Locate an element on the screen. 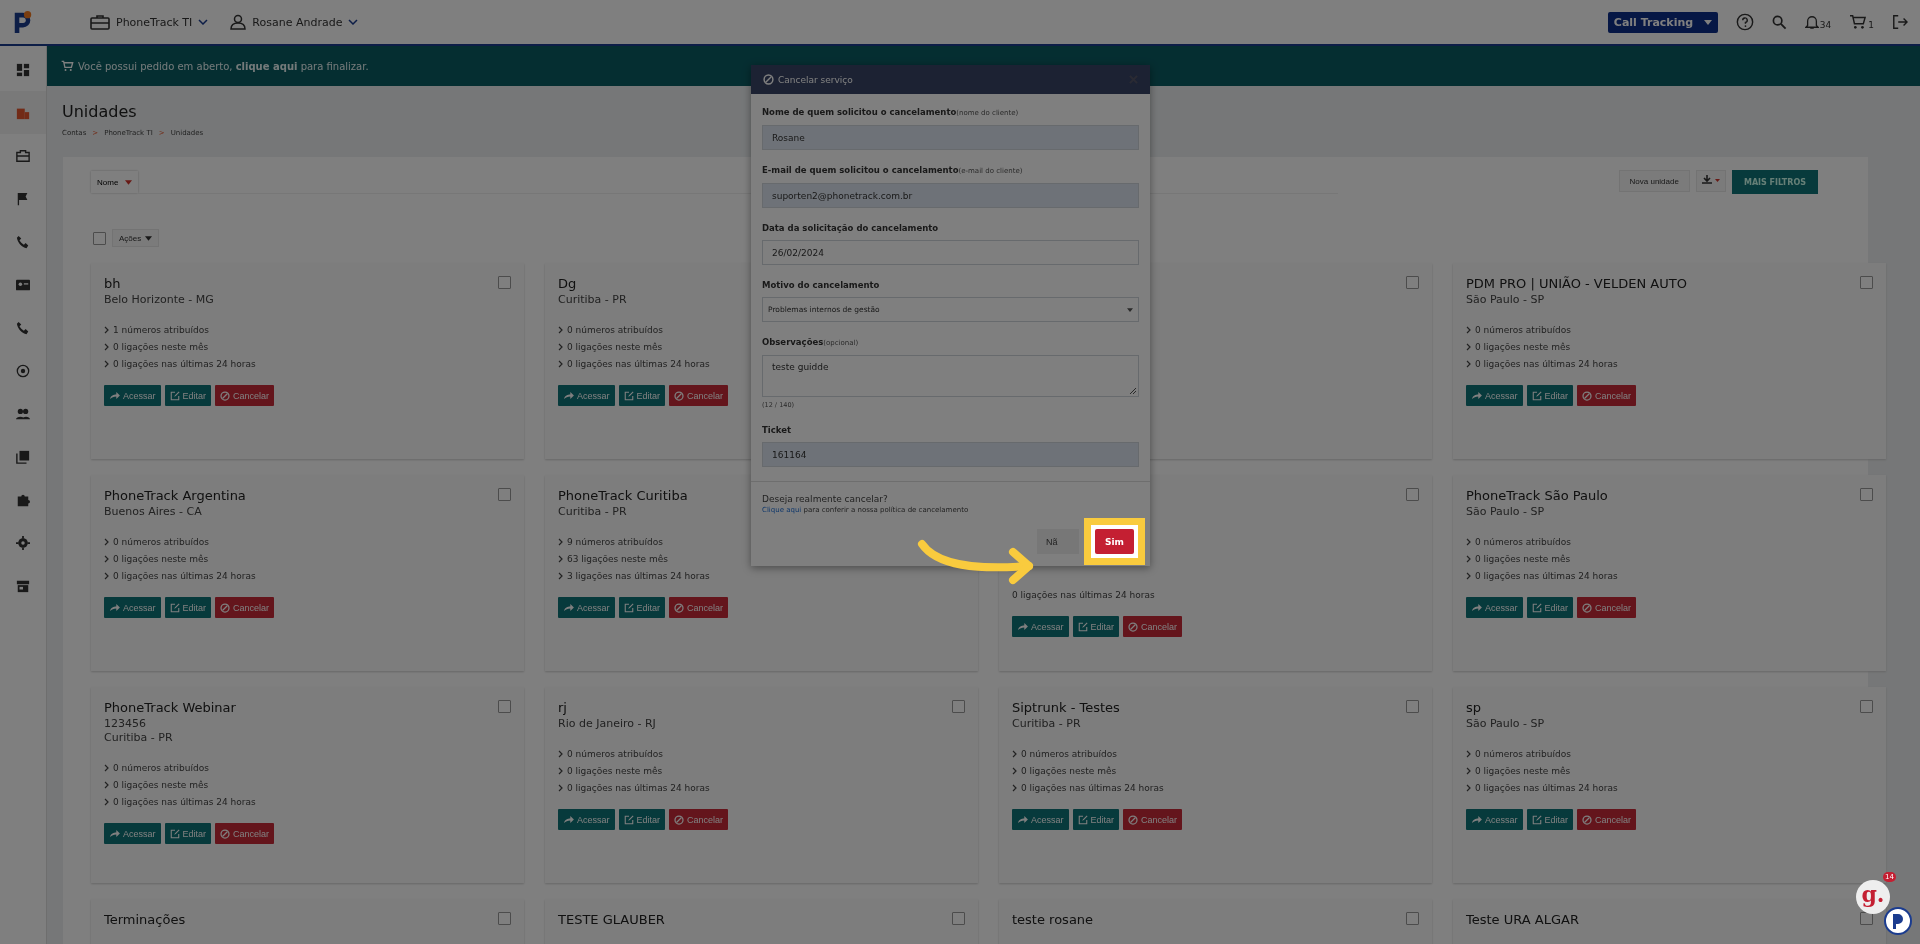 The width and height of the screenshot is (1920, 944). yes-button: Sim is located at coordinates (1114, 541).